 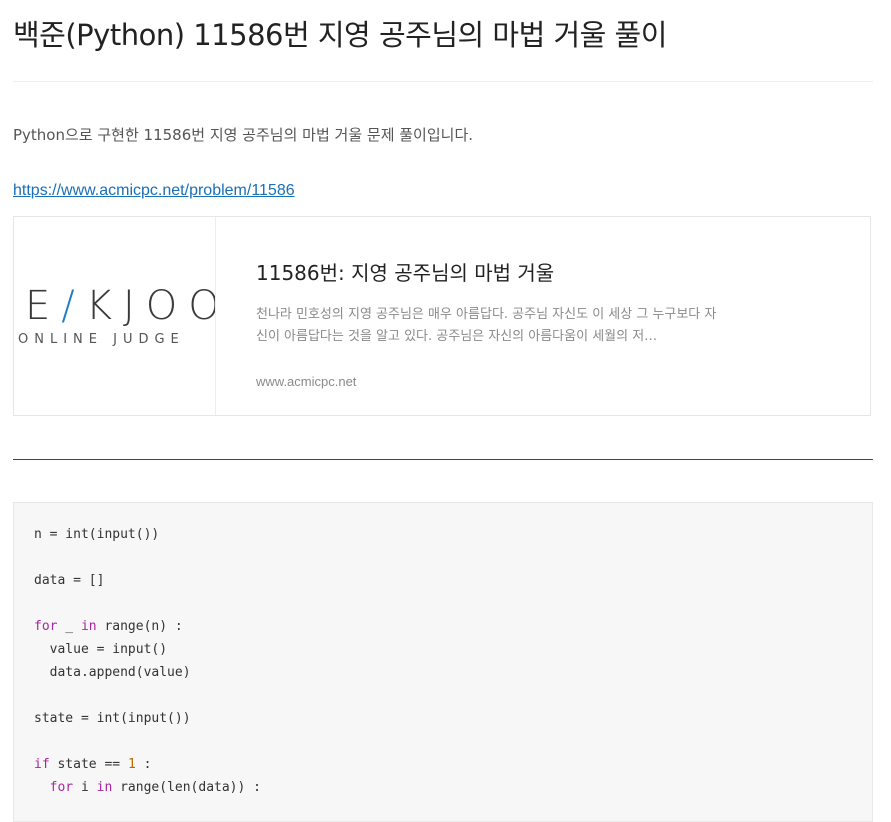 I want to click on code-line: for _ in range(n) :, so click(x=443, y=626).